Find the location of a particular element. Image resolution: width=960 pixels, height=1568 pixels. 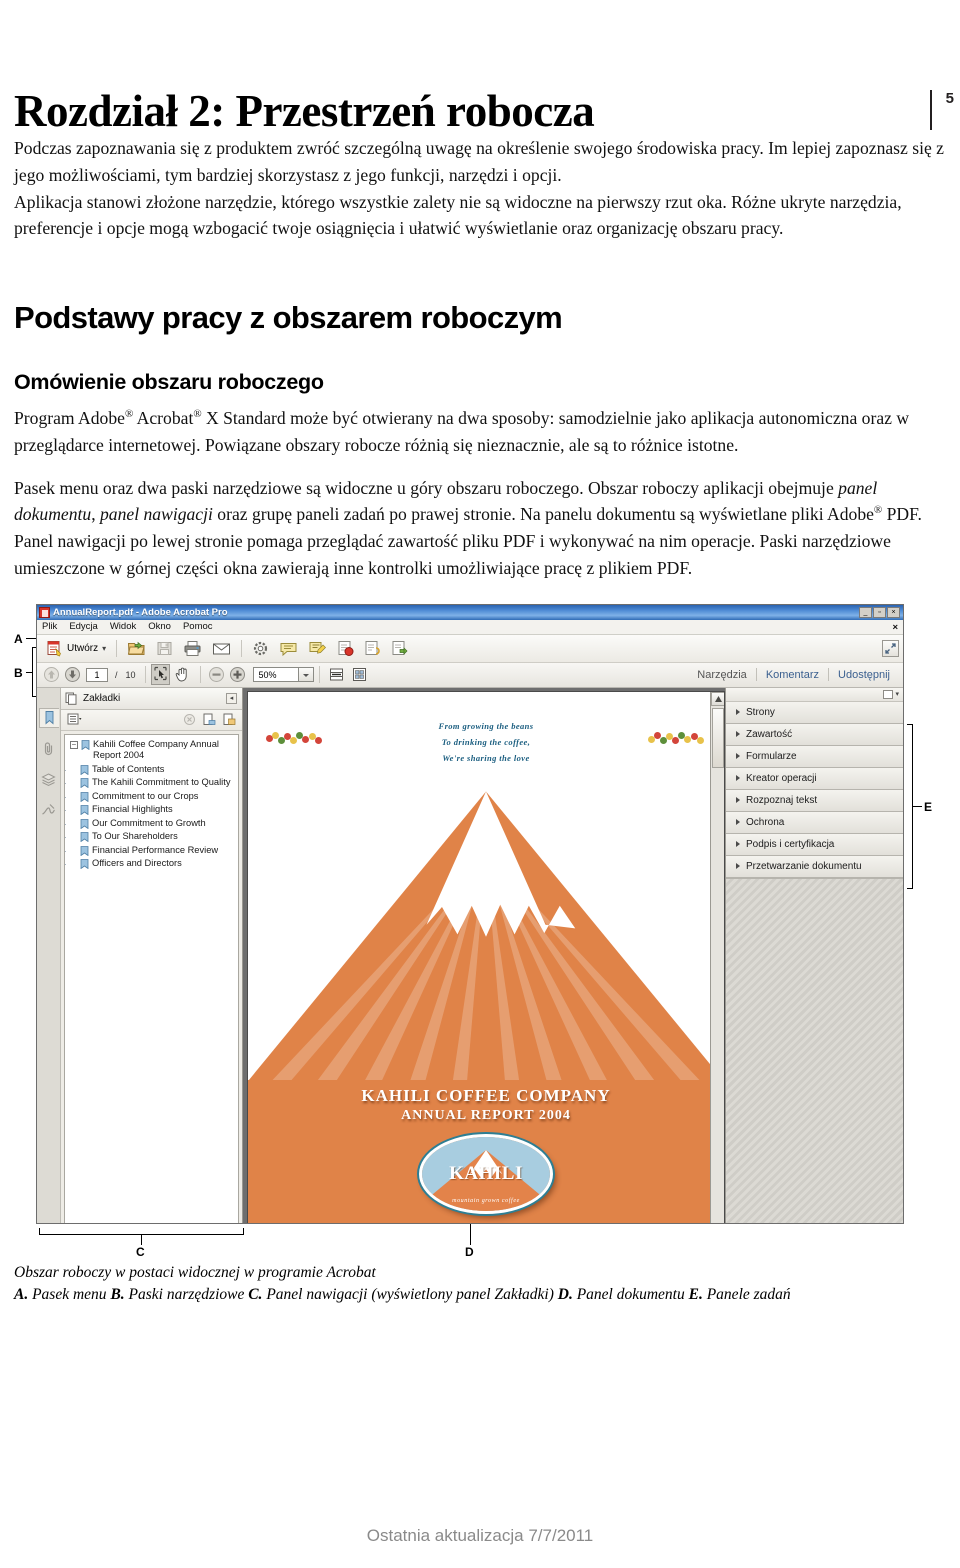

menu-item-widok: Widok is located at coordinates (123, 626).